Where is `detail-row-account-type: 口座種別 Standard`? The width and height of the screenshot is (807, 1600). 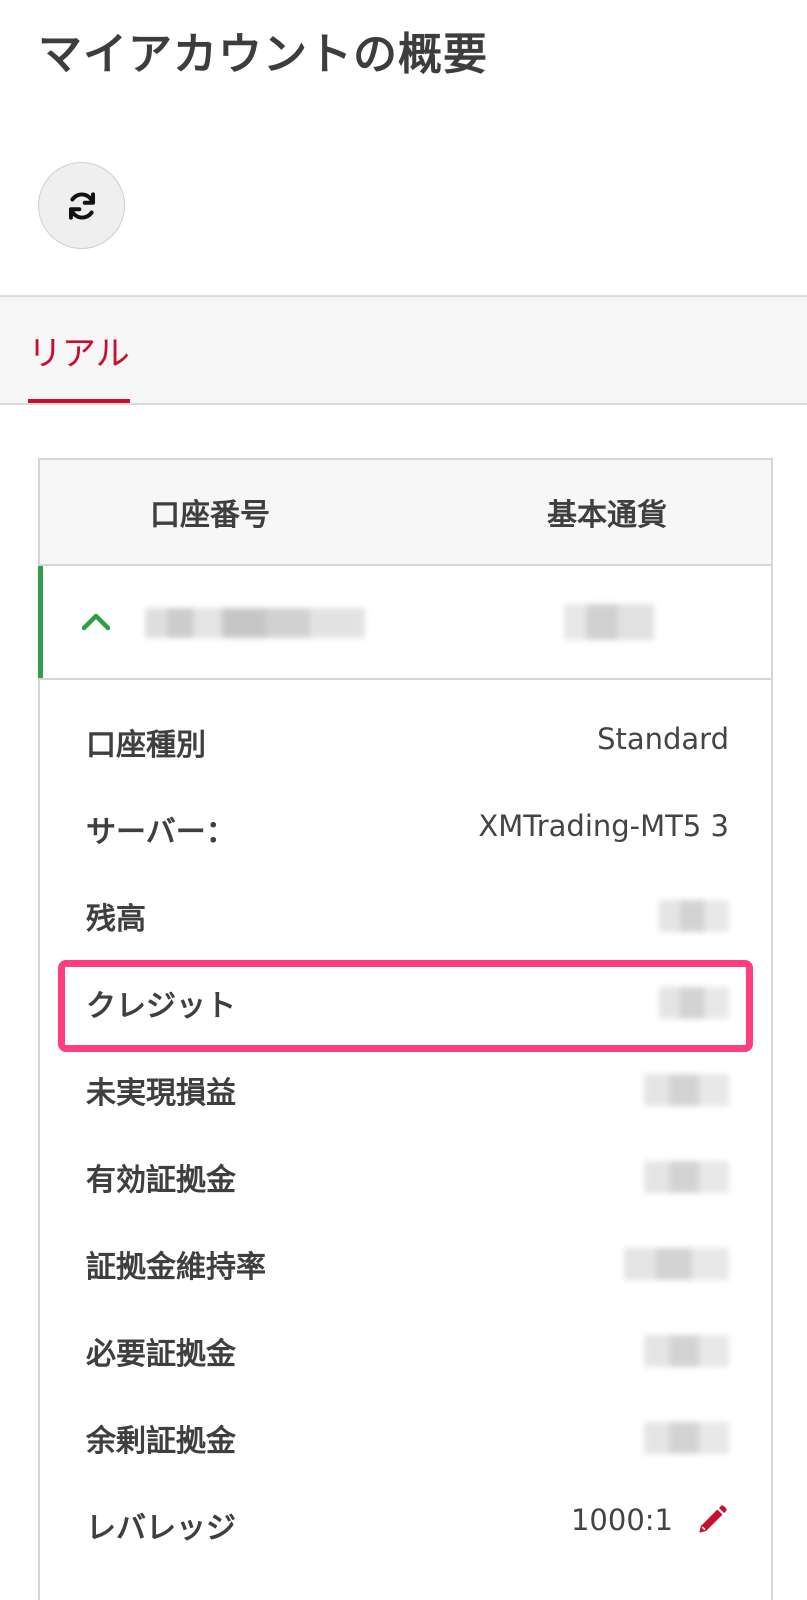
detail-row-account-type: 口座種別 Standard is located at coordinates (405, 741).